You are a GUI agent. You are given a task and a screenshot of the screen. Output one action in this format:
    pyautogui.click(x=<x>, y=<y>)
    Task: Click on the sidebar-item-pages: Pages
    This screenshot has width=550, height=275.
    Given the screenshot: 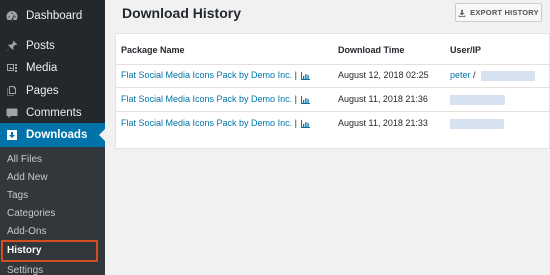 What is the action you would take?
    pyautogui.click(x=52, y=91)
    